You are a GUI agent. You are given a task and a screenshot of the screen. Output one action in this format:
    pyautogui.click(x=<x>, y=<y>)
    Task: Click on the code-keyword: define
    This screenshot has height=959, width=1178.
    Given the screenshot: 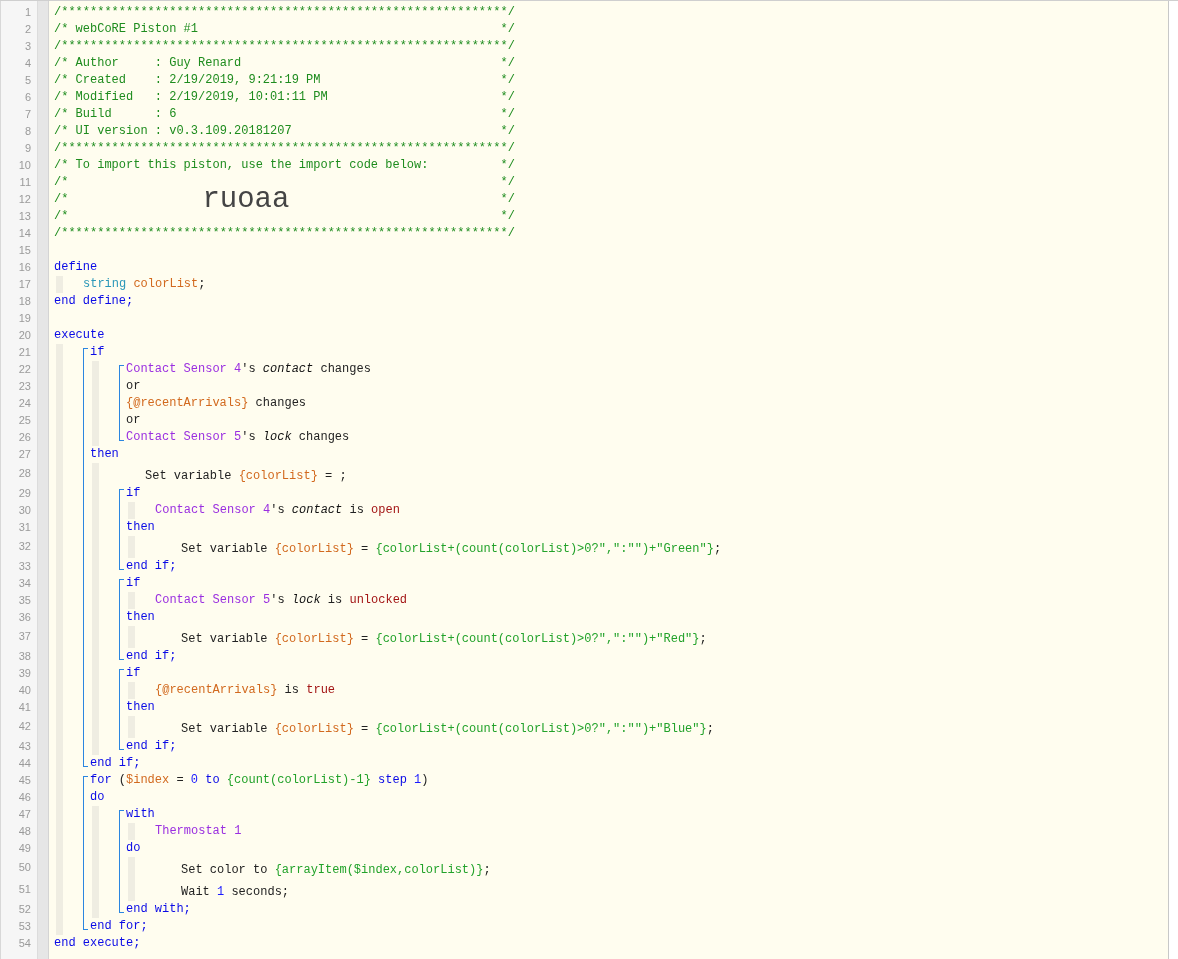 What is the action you would take?
    pyautogui.click(x=76, y=267)
    